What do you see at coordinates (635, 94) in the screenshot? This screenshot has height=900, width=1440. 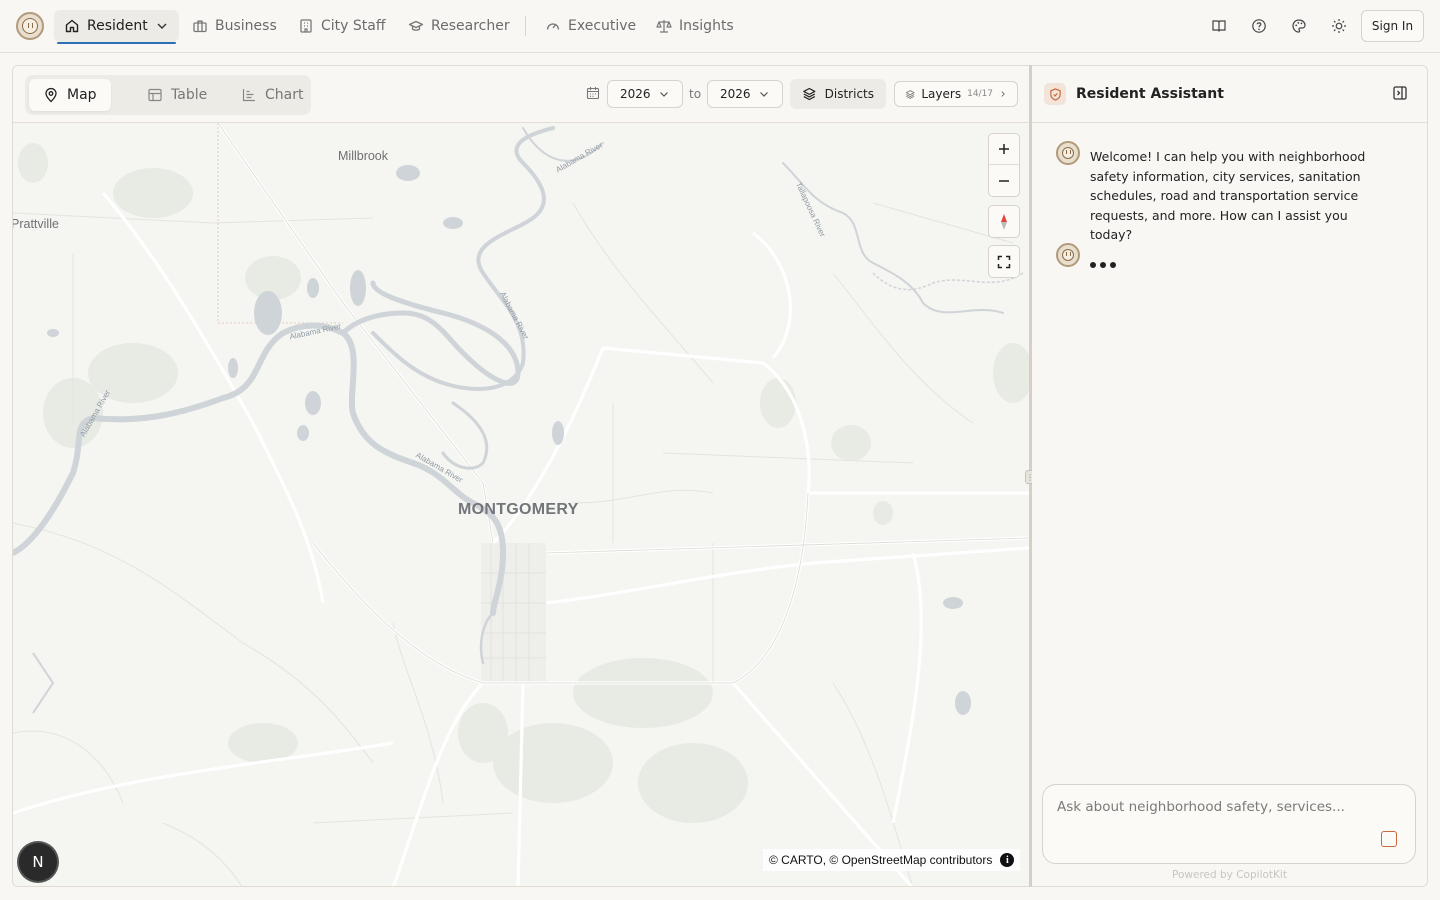 I see `from-year-value: 2026` at bounding box center [635, 94].